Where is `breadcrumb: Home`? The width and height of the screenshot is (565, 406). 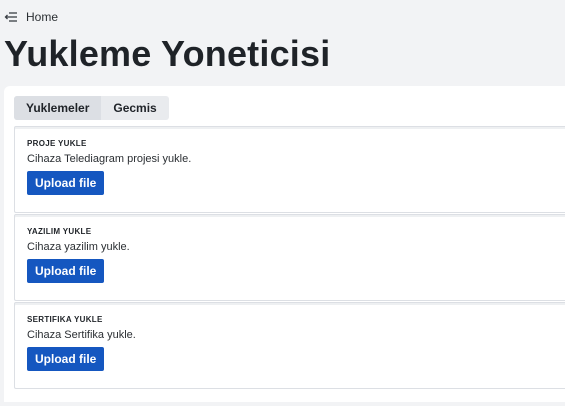 breadcrumb: Home is located at coordinates (31, 17).